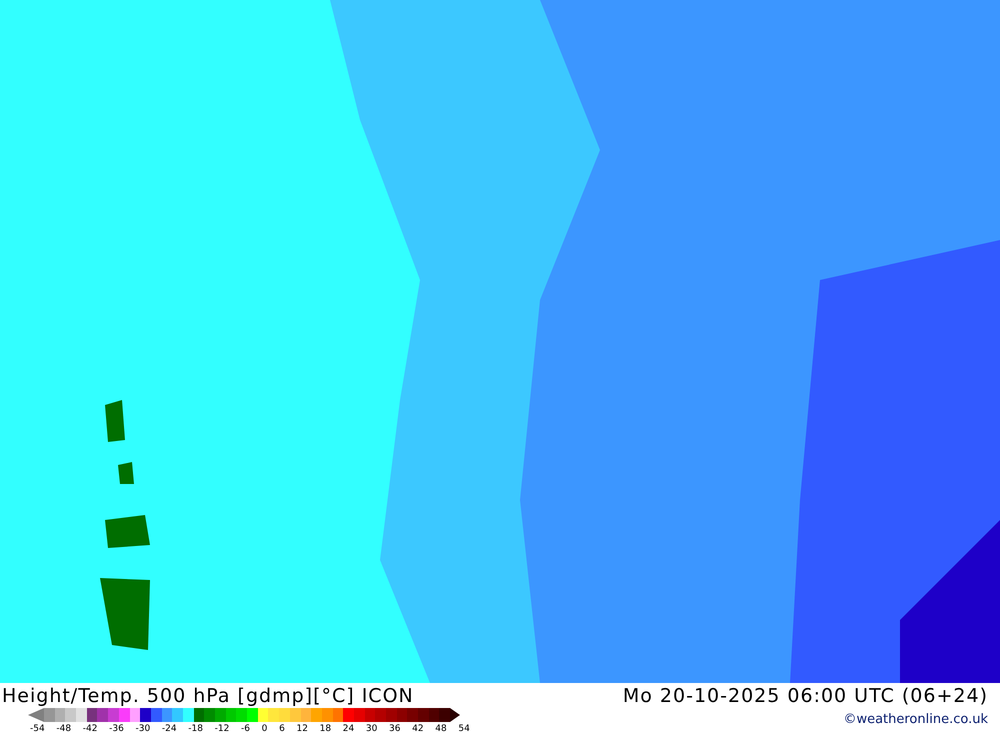 This screenshot has height=733, width=1000. I want to click on legend-tick-label: 36, so click(394, 728).